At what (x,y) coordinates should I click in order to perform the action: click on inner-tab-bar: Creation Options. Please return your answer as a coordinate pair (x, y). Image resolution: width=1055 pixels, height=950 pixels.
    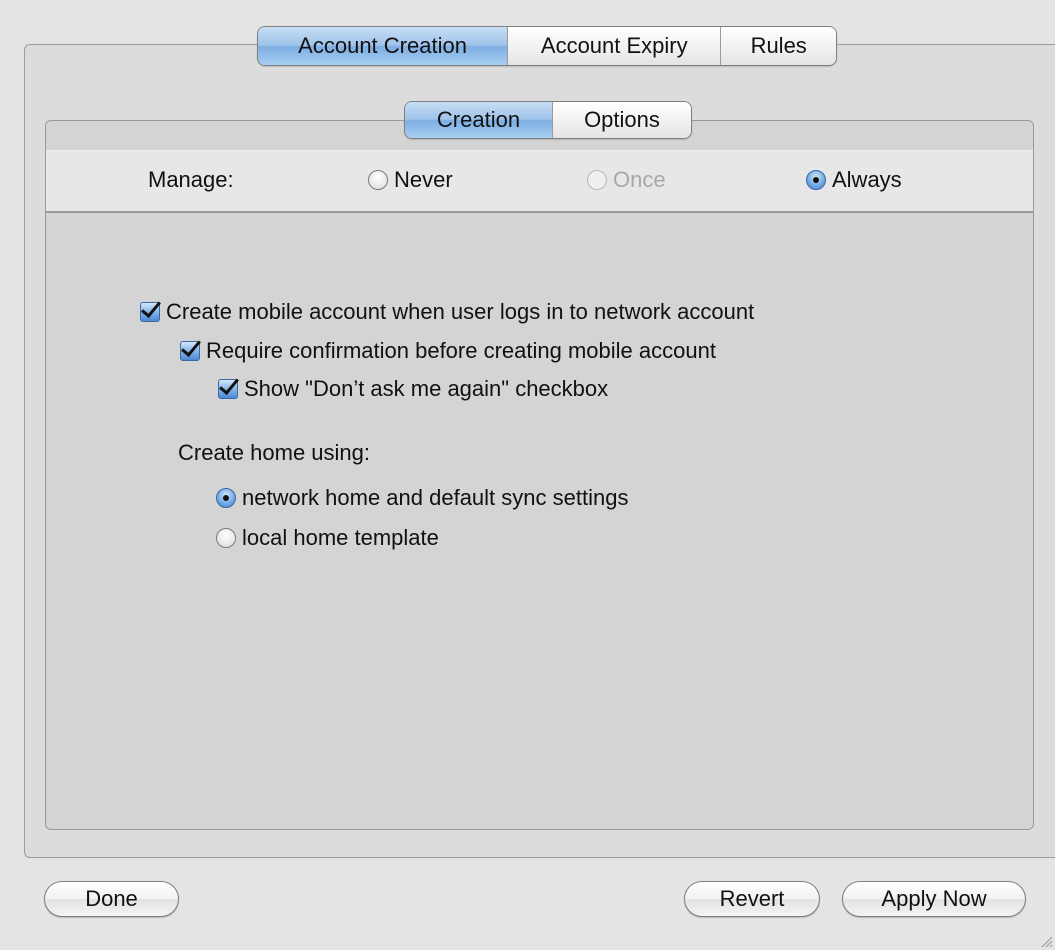
    Looking at the image, I should click on (548, 120).